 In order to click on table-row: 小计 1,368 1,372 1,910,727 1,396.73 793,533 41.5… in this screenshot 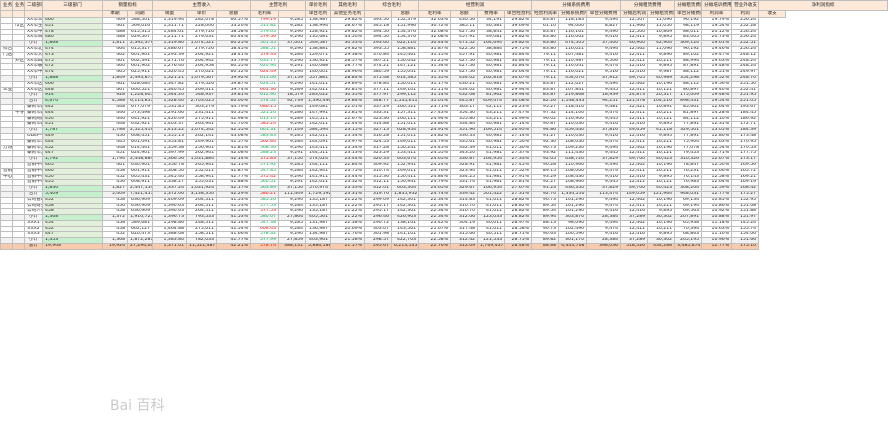, I will do `click(444, 217)`.